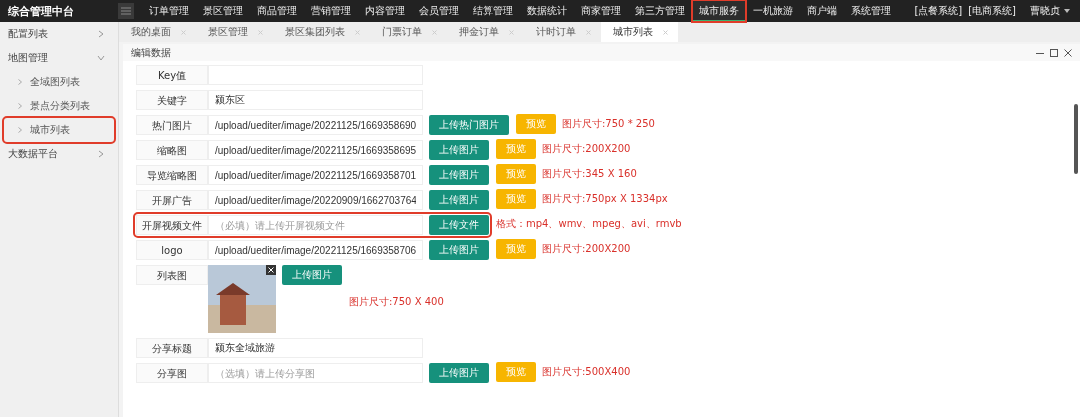 This screenshot has height=417, width=1080. What do you see at coordinates (439, 11) in the screenshot?
I see `nav-item: 会员管理` at bounding box center [439, 11].